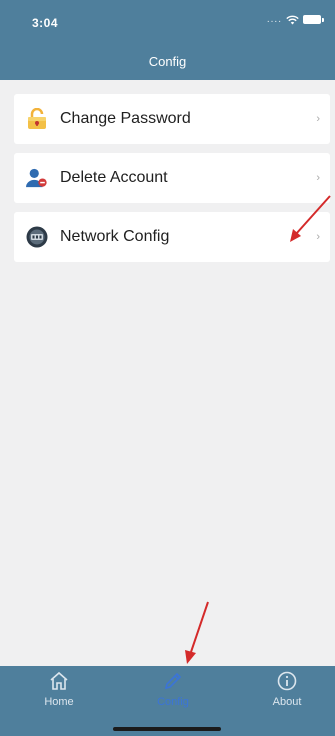  I want to click on info-icon, so click(287, 681).